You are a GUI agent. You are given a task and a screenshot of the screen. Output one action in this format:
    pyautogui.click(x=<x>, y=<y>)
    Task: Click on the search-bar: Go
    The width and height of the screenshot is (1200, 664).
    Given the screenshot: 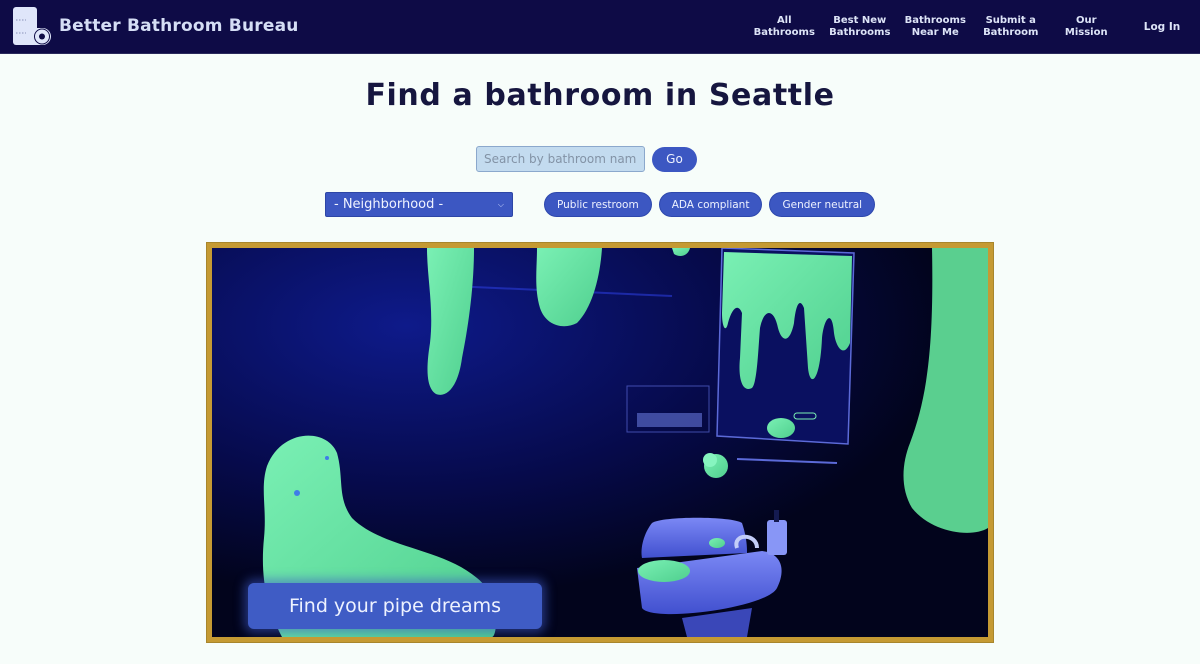 What is the action you would take?
    pyautogui.click(x=586, y=159)
    